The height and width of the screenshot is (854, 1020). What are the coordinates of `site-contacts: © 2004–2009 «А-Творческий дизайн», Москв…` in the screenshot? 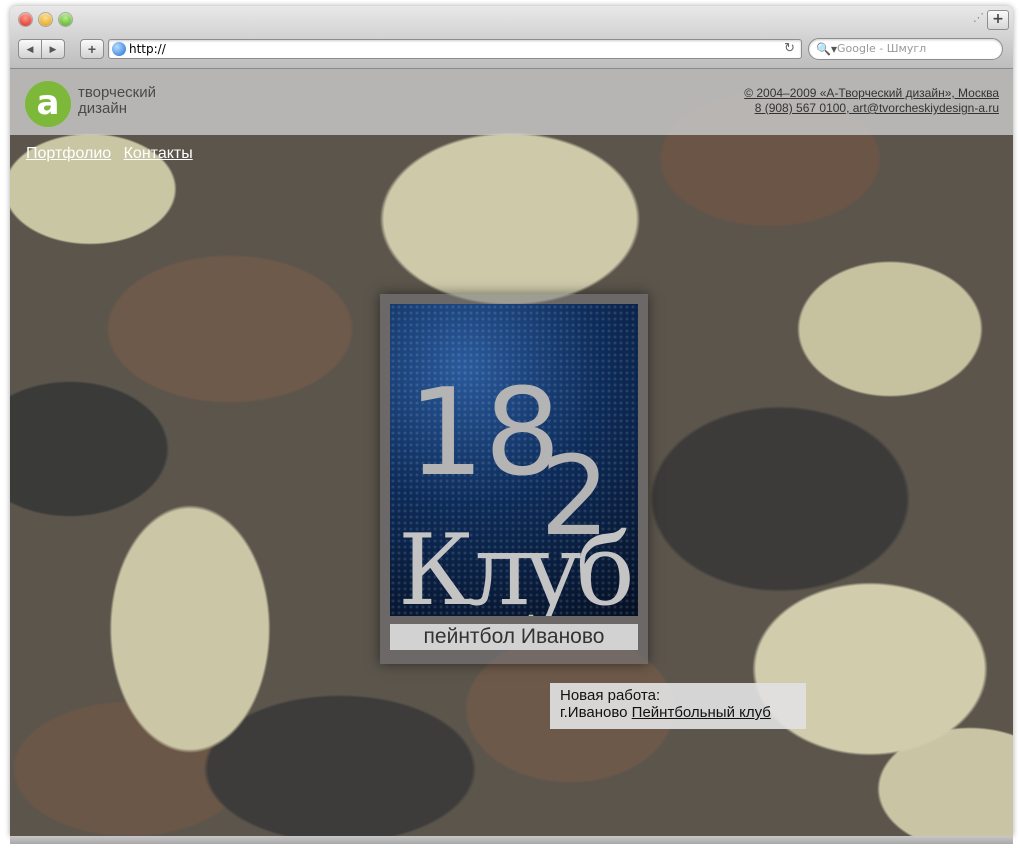 It's located at (871, 101).